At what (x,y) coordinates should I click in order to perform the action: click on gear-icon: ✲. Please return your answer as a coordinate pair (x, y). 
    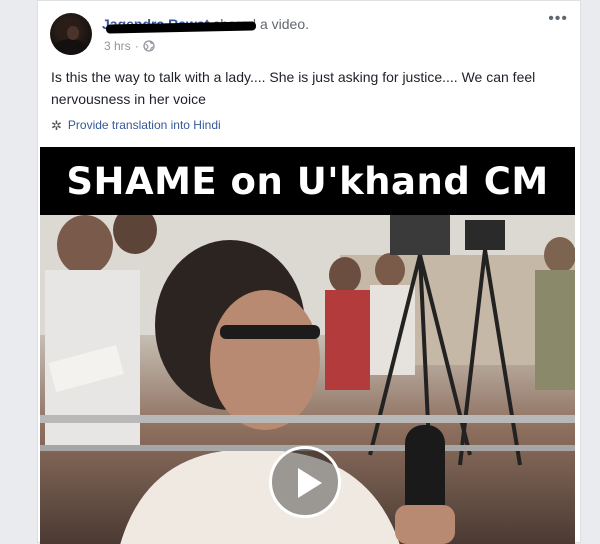
    Looking at the image, I should click on (56, 125).